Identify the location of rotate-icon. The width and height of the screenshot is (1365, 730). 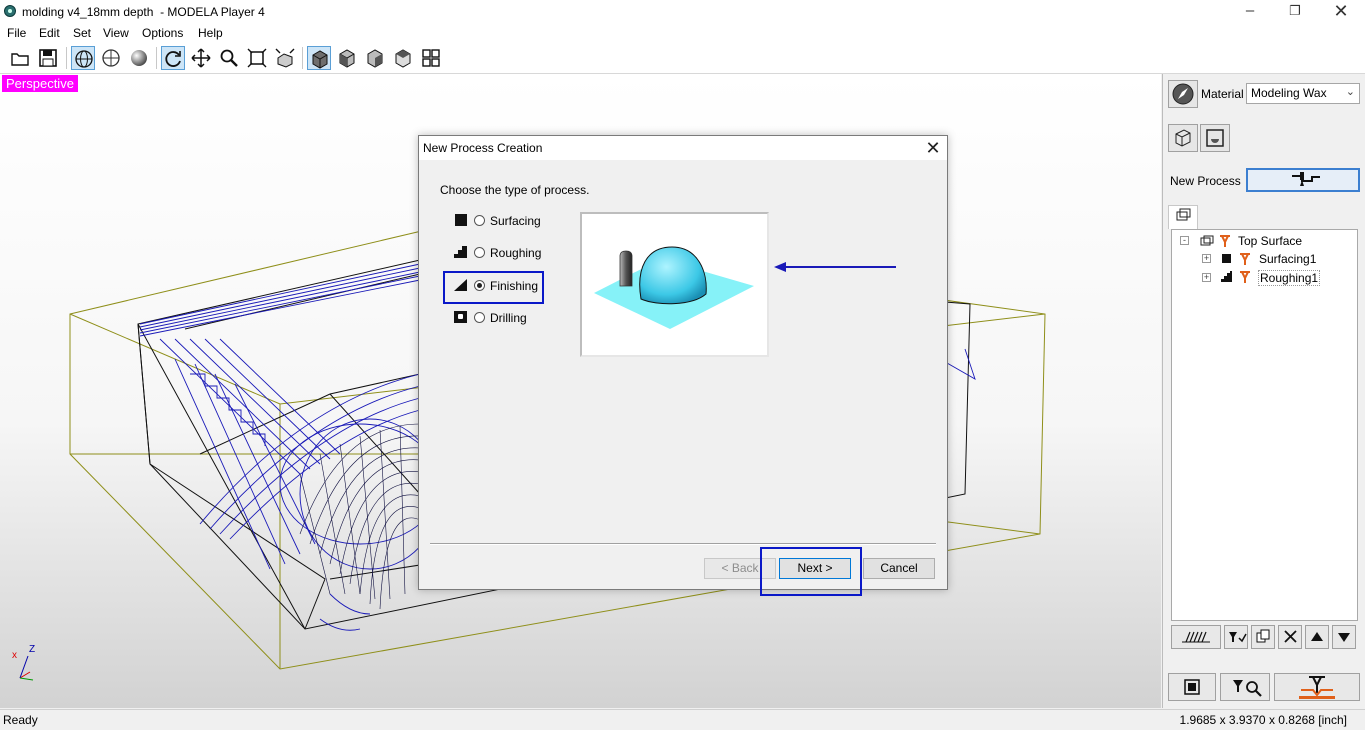
(173, 58).